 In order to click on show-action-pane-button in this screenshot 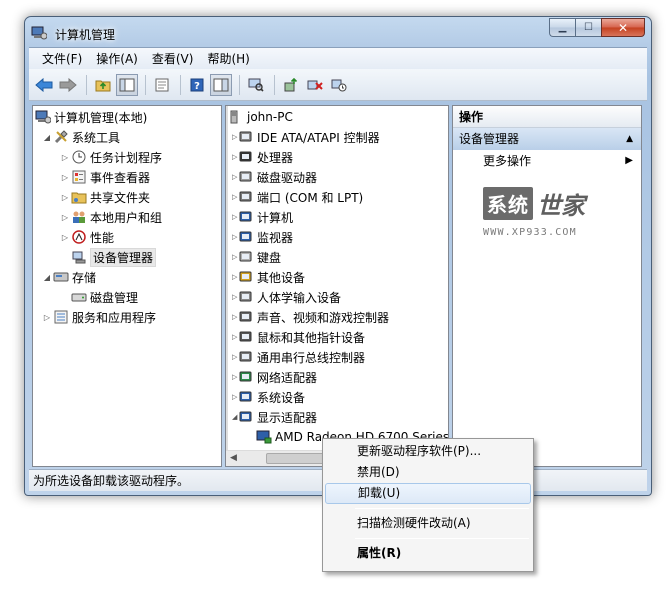, I will do `click(221, 84)`.